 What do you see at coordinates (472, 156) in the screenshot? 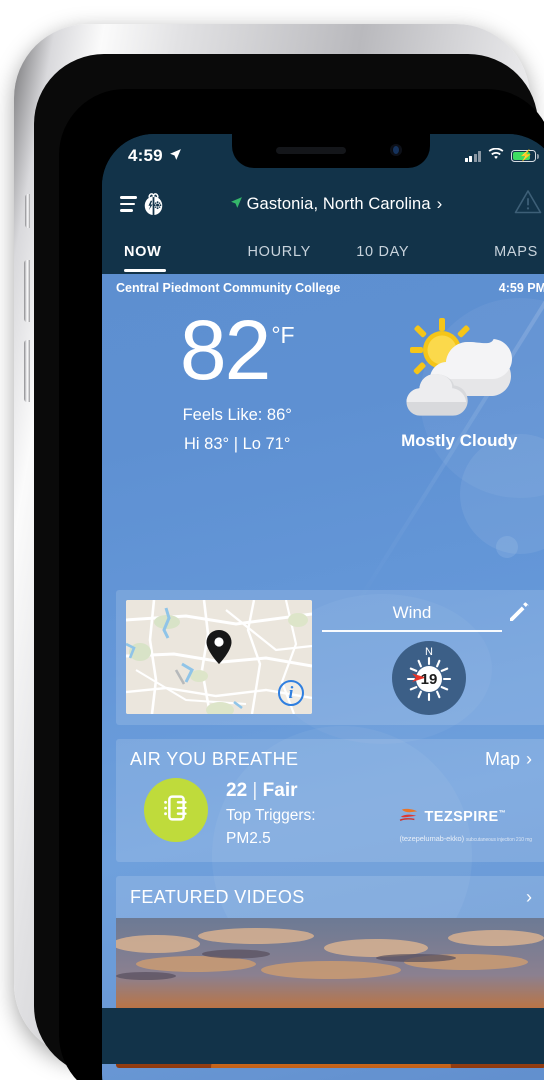
I see `cellular-signal-icon` at bounding box center [472, 156].